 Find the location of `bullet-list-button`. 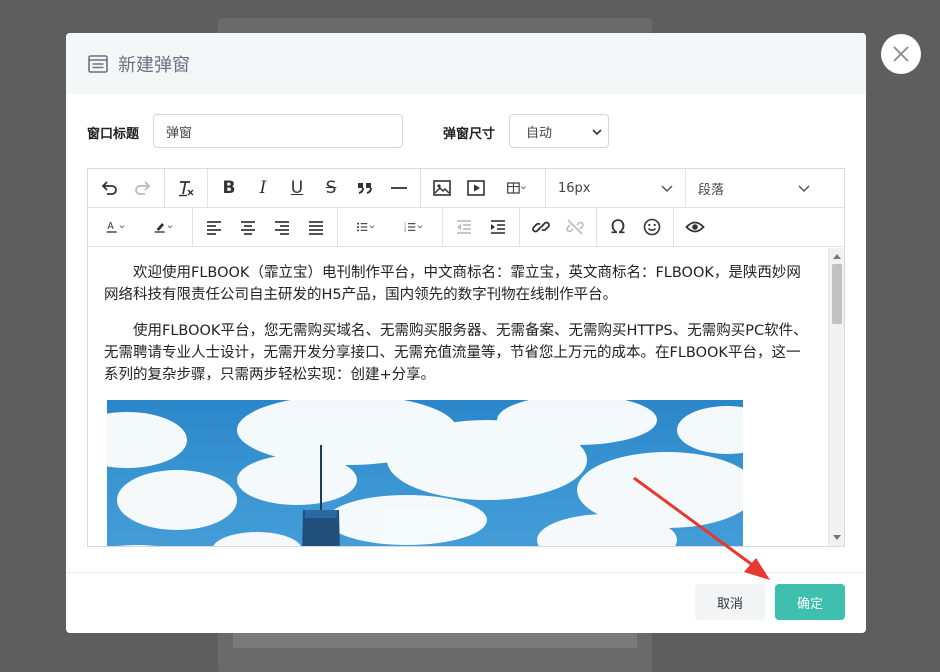

bullet-list-button is located at coordinates (366, 227).